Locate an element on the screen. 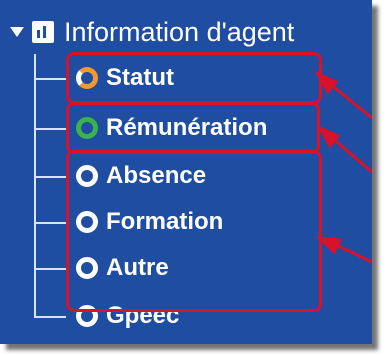 This screenshot has width=386, height=356. callout-arrow-remuneration is located at coordinates (351, 155).